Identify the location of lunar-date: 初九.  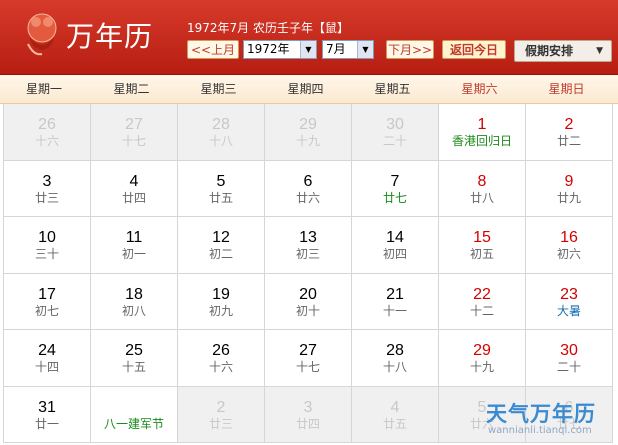
(220, 311).